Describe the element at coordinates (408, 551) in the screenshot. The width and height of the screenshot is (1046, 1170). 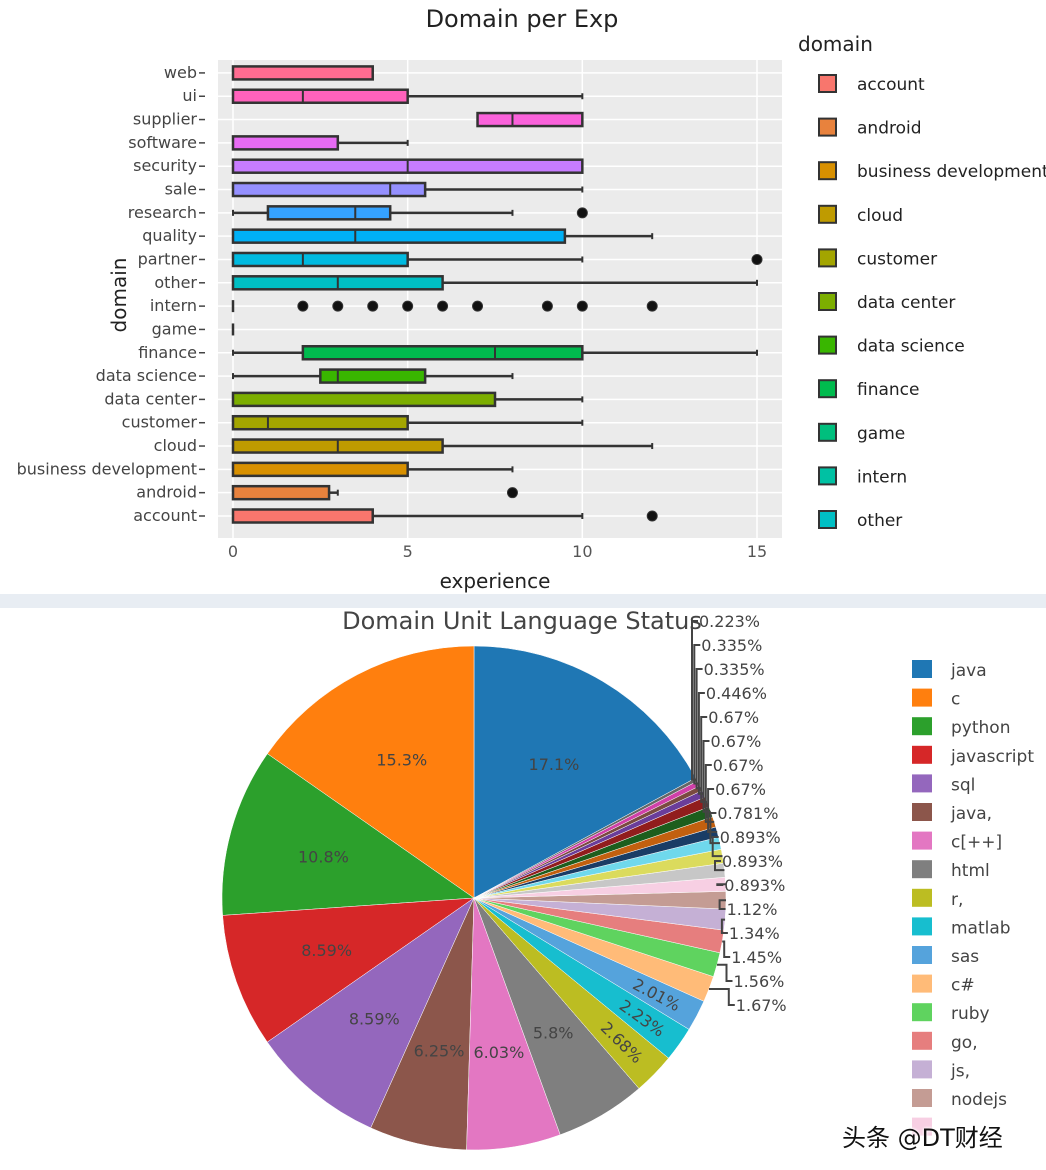
I see `x-tick-label: 5` at that location.